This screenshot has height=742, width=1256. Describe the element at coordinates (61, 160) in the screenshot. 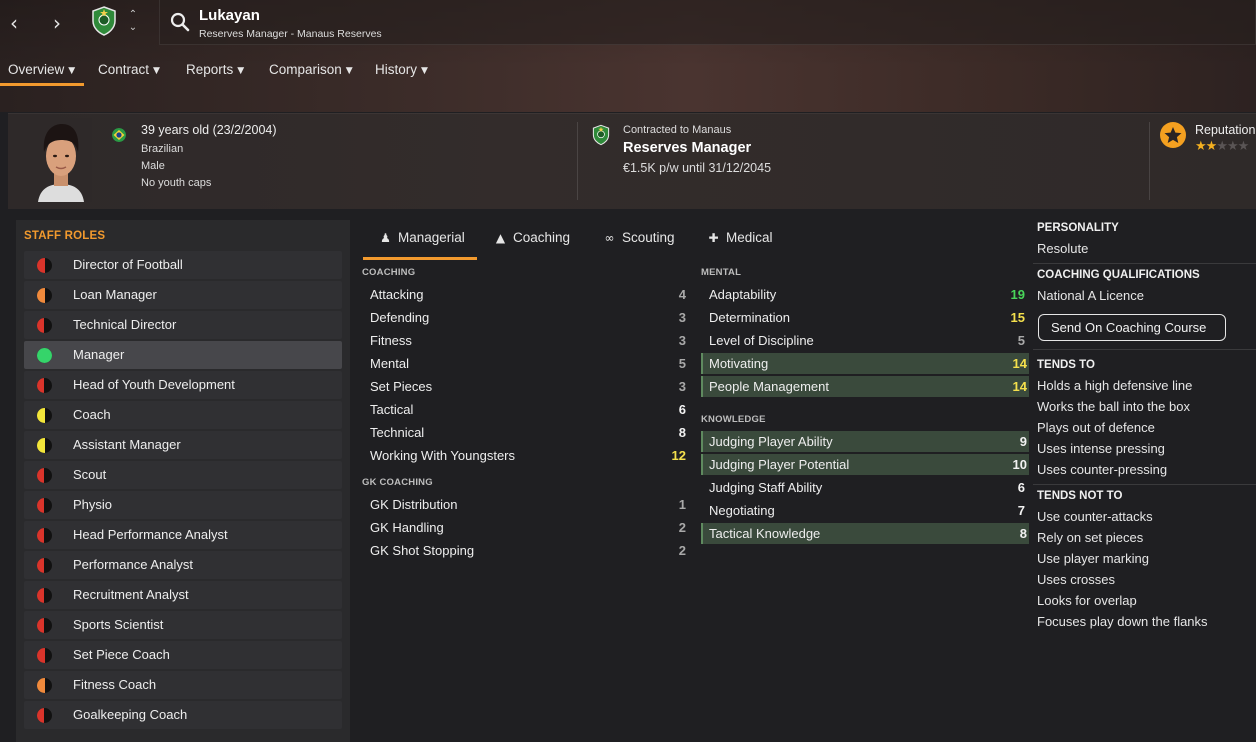

I see `avatar` at that location.